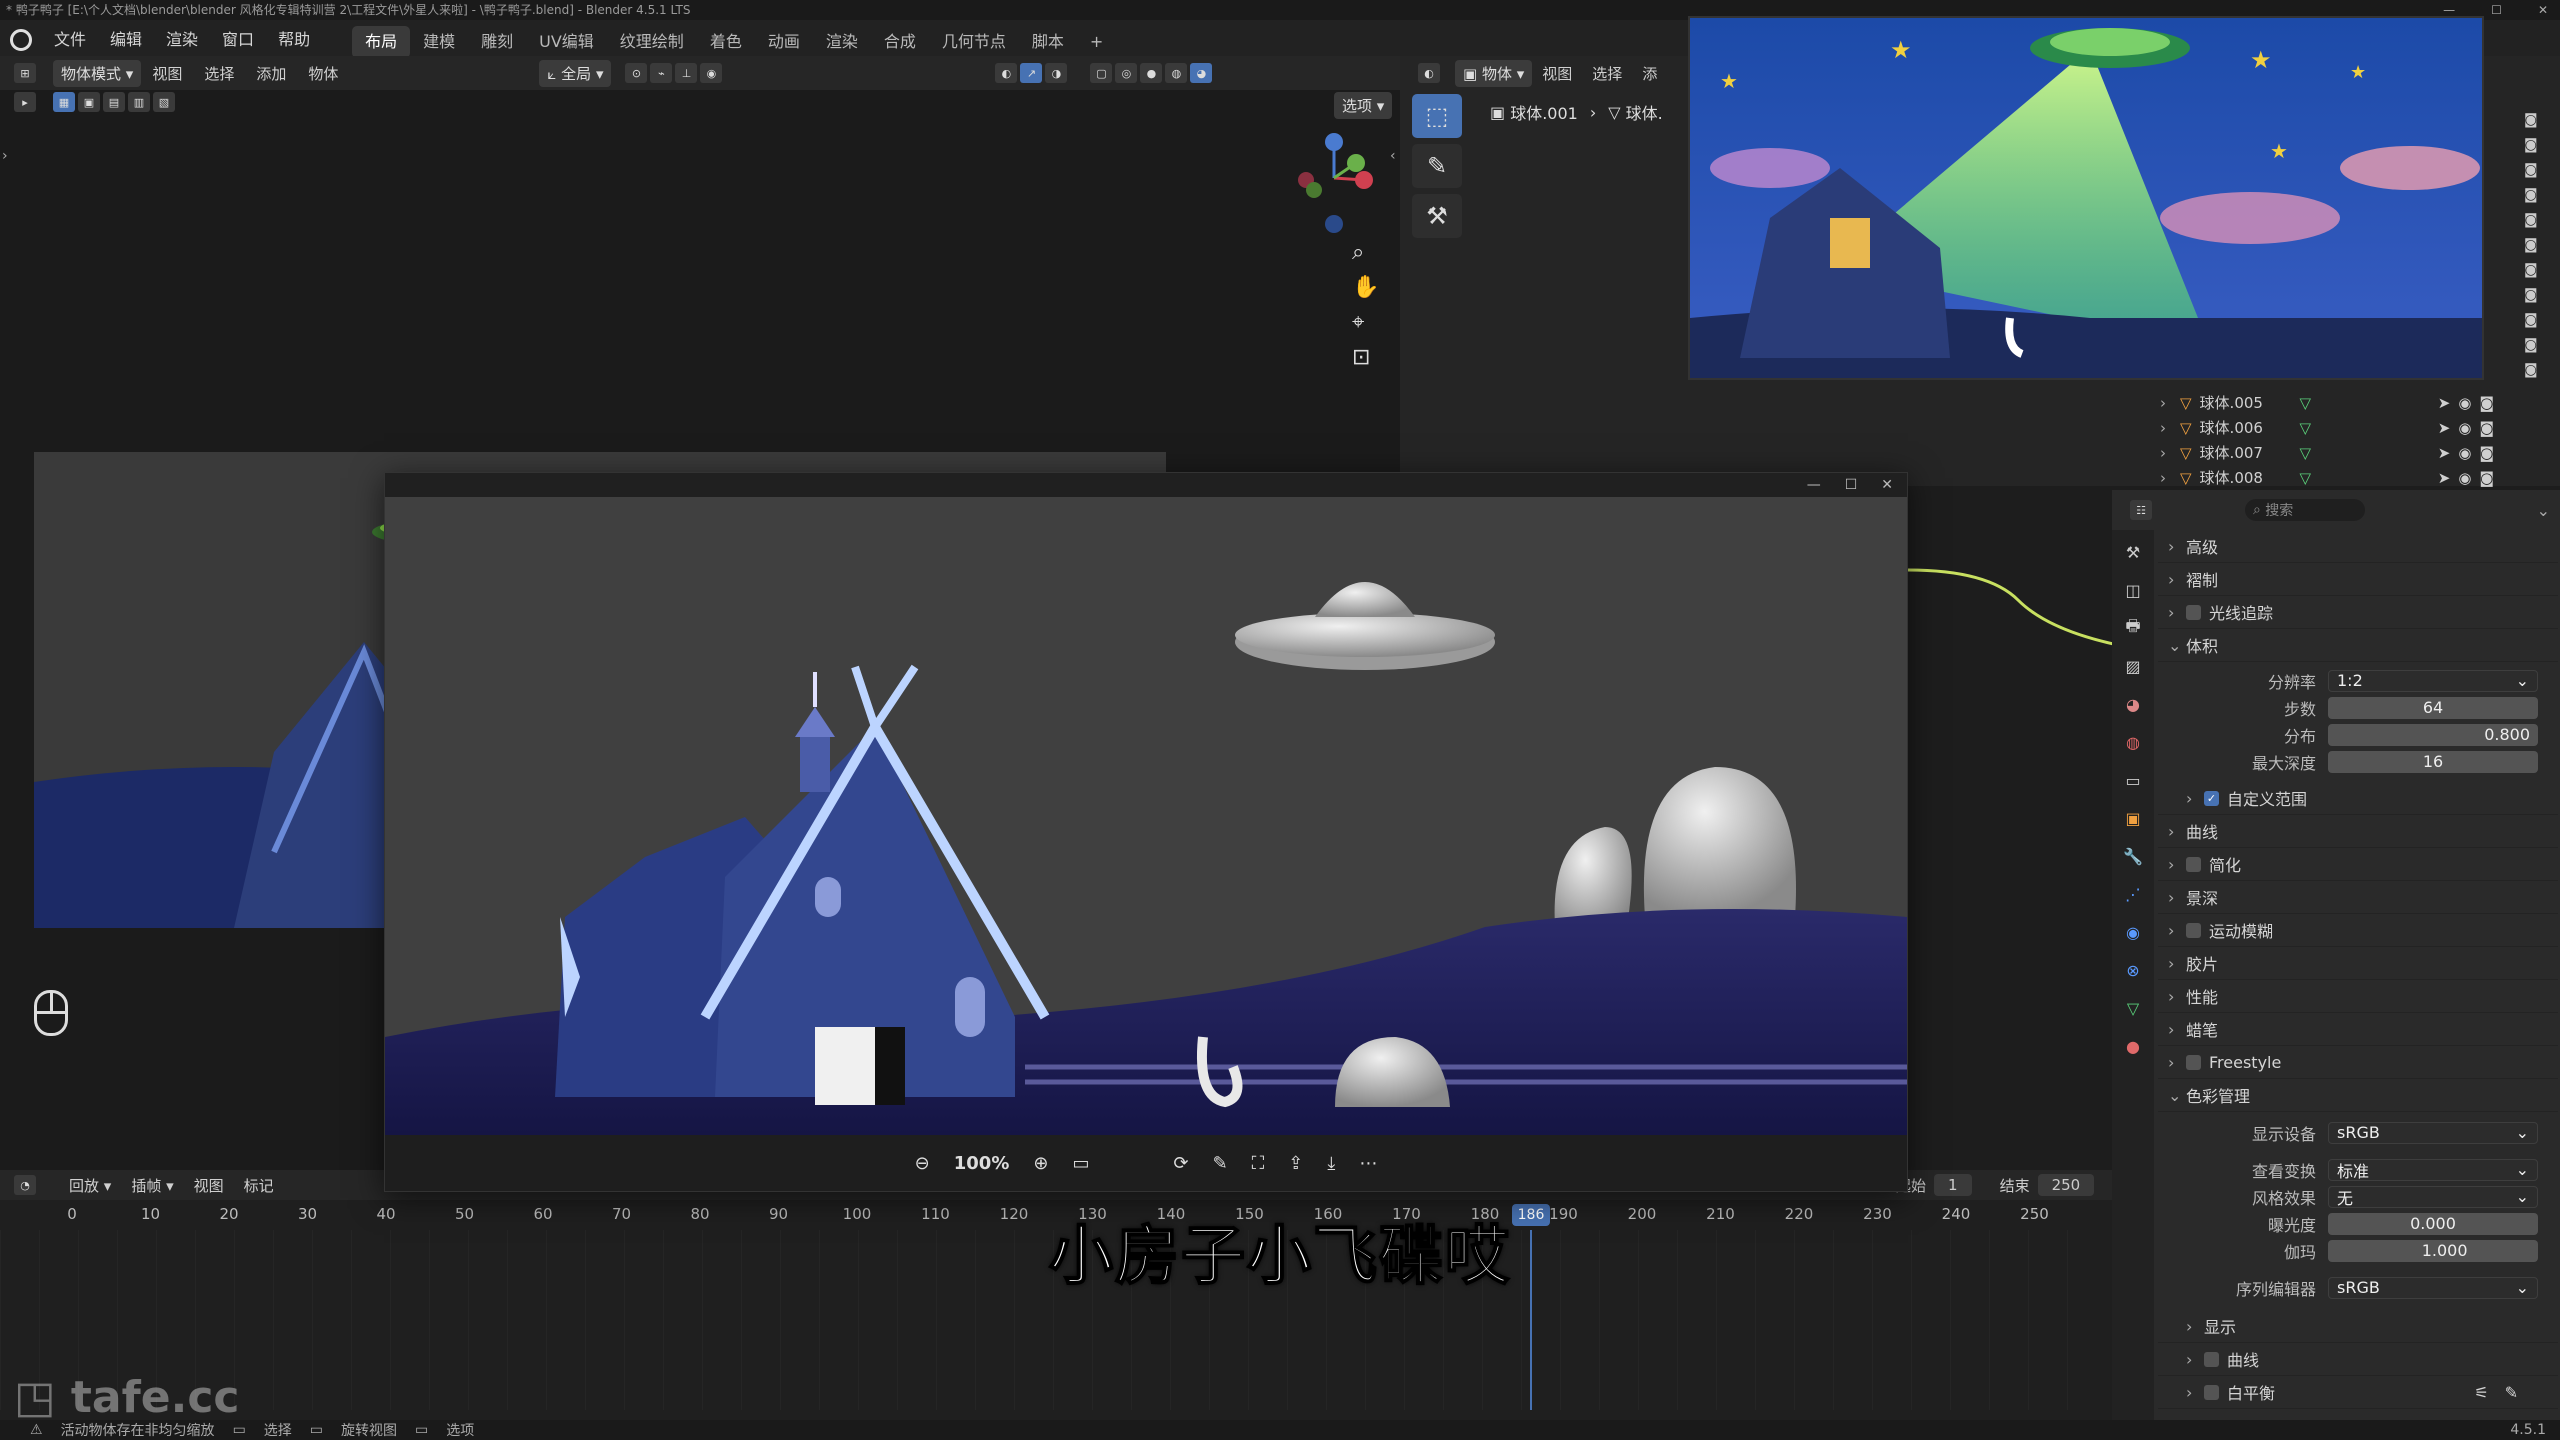  Describe the element at coordinates (2358, 798) in the screenshot. I see `subsection-custom-range: › ✓ 自定义范围` at that location.